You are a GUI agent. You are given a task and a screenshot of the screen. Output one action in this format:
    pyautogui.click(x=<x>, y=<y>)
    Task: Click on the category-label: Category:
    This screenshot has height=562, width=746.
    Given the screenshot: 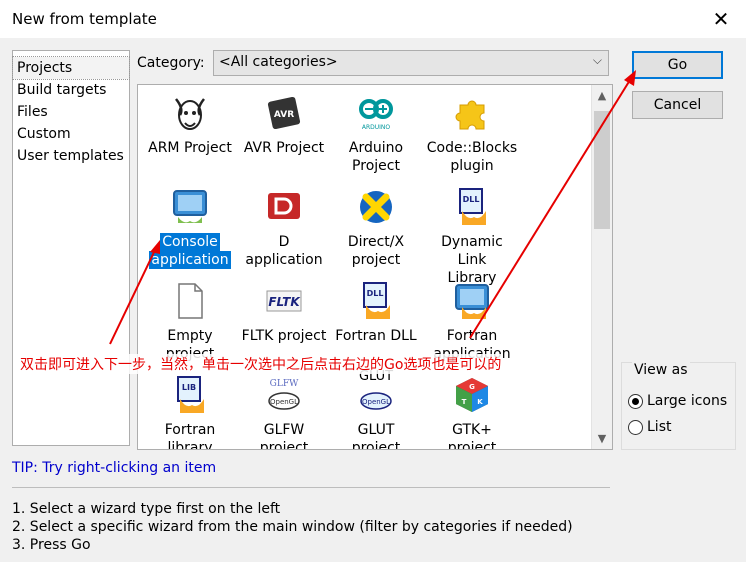 What is the action you would take?
    pyautogui.click(x=171, y=63)
    